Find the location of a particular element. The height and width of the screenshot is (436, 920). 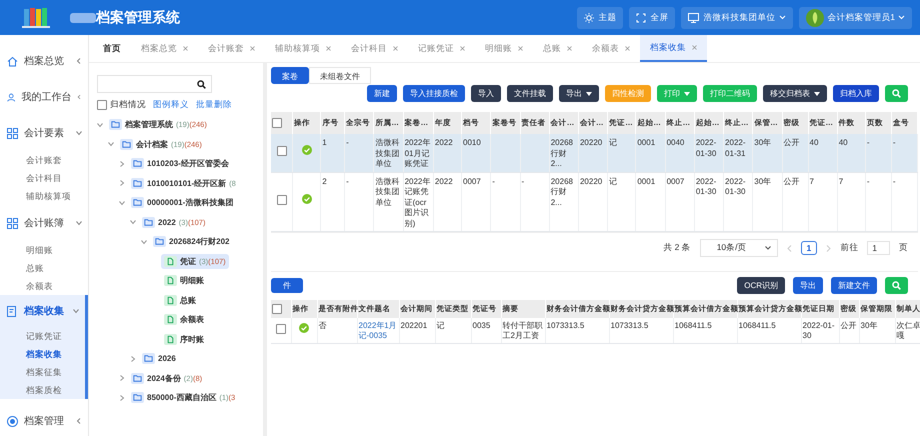

sidebar-item: 档案总览 is located at coordinates (44, 61).